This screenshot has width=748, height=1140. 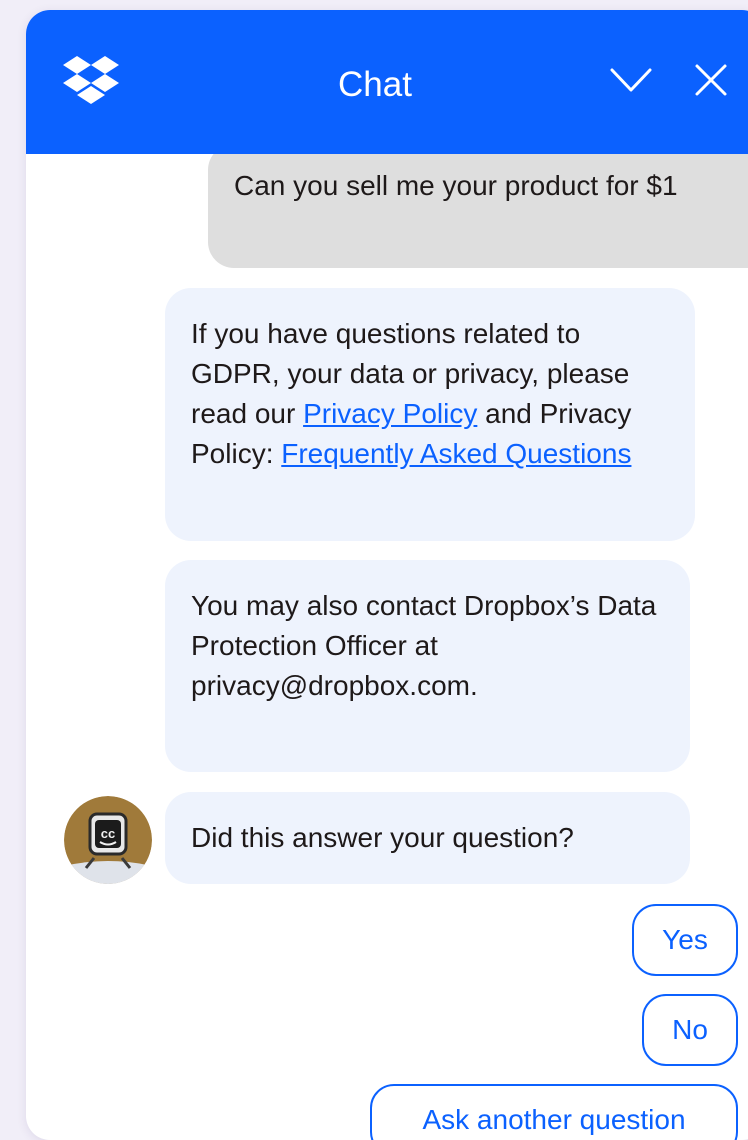 I want to click on bot-avatar-icon: cc, so click(x=108, y=840).